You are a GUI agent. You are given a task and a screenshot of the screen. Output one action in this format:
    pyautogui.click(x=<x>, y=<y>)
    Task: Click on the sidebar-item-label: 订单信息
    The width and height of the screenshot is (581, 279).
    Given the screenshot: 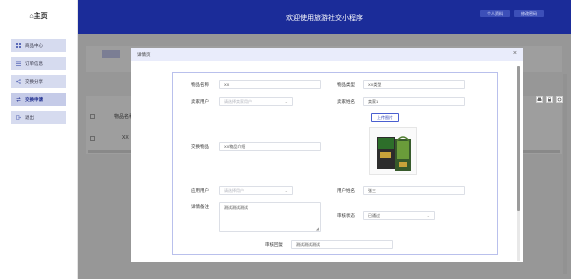 What is the action you would take?
    pyautogui.click(x=34, y=63)
    